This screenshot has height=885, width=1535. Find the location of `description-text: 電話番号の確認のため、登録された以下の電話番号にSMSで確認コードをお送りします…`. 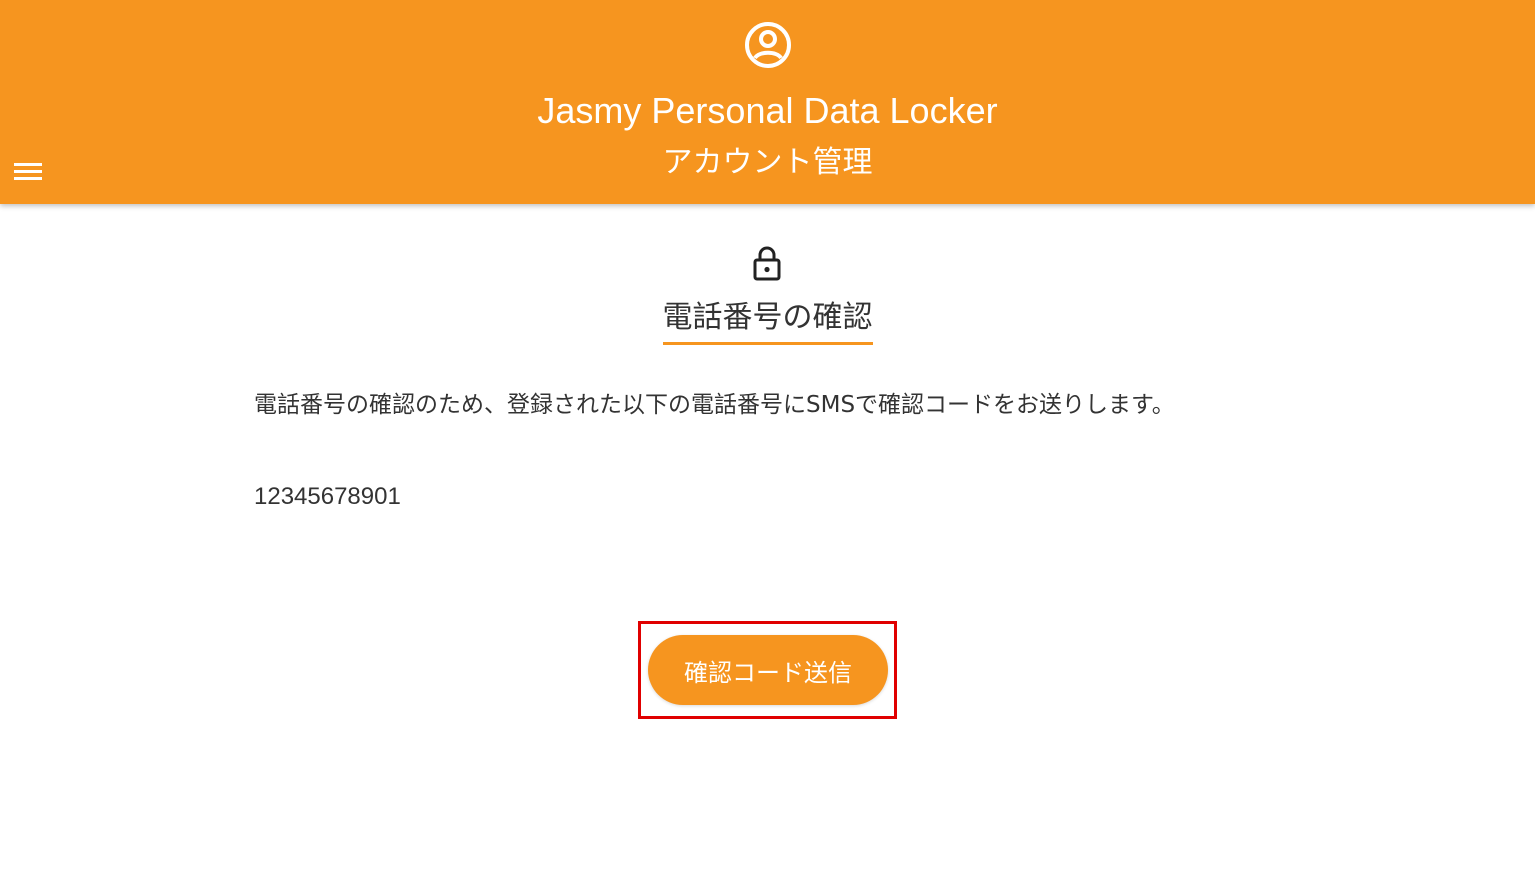

description-text: 電話番号の確認のため、登録された以下の電話番号にSMSで確認コードをお送りします… is located at coordinates (714, 405).